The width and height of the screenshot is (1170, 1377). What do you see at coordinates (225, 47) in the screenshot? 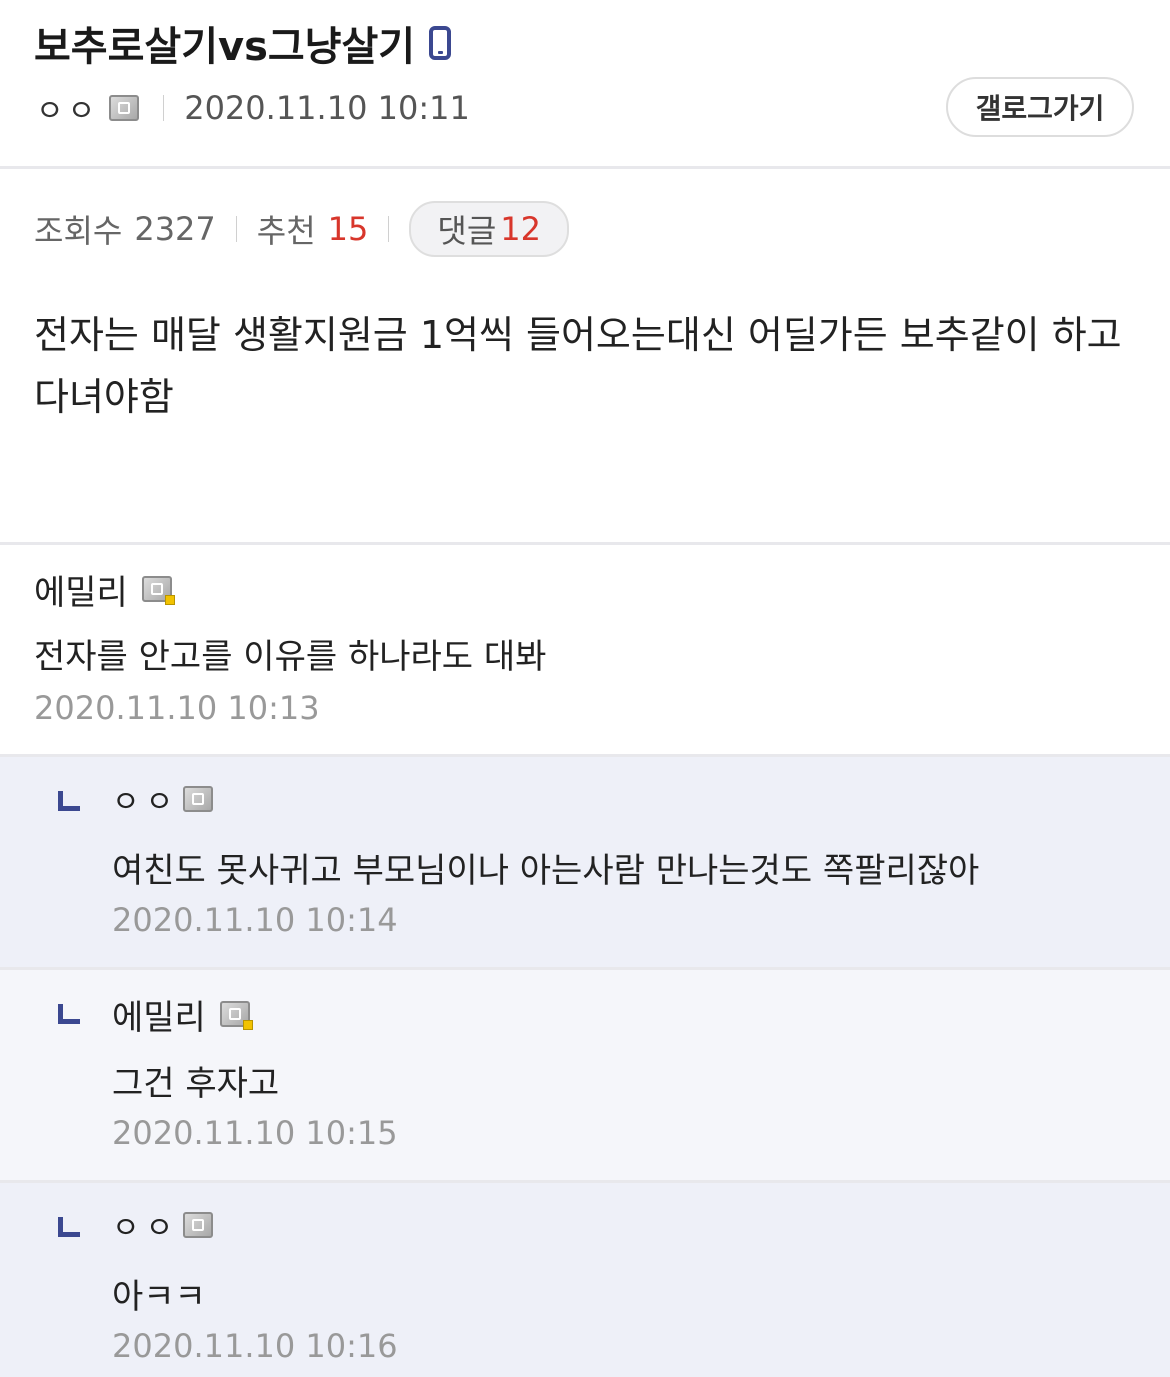
I see `post-title: 보추로살기vs그냥살기` at bounding box center [225, 47].